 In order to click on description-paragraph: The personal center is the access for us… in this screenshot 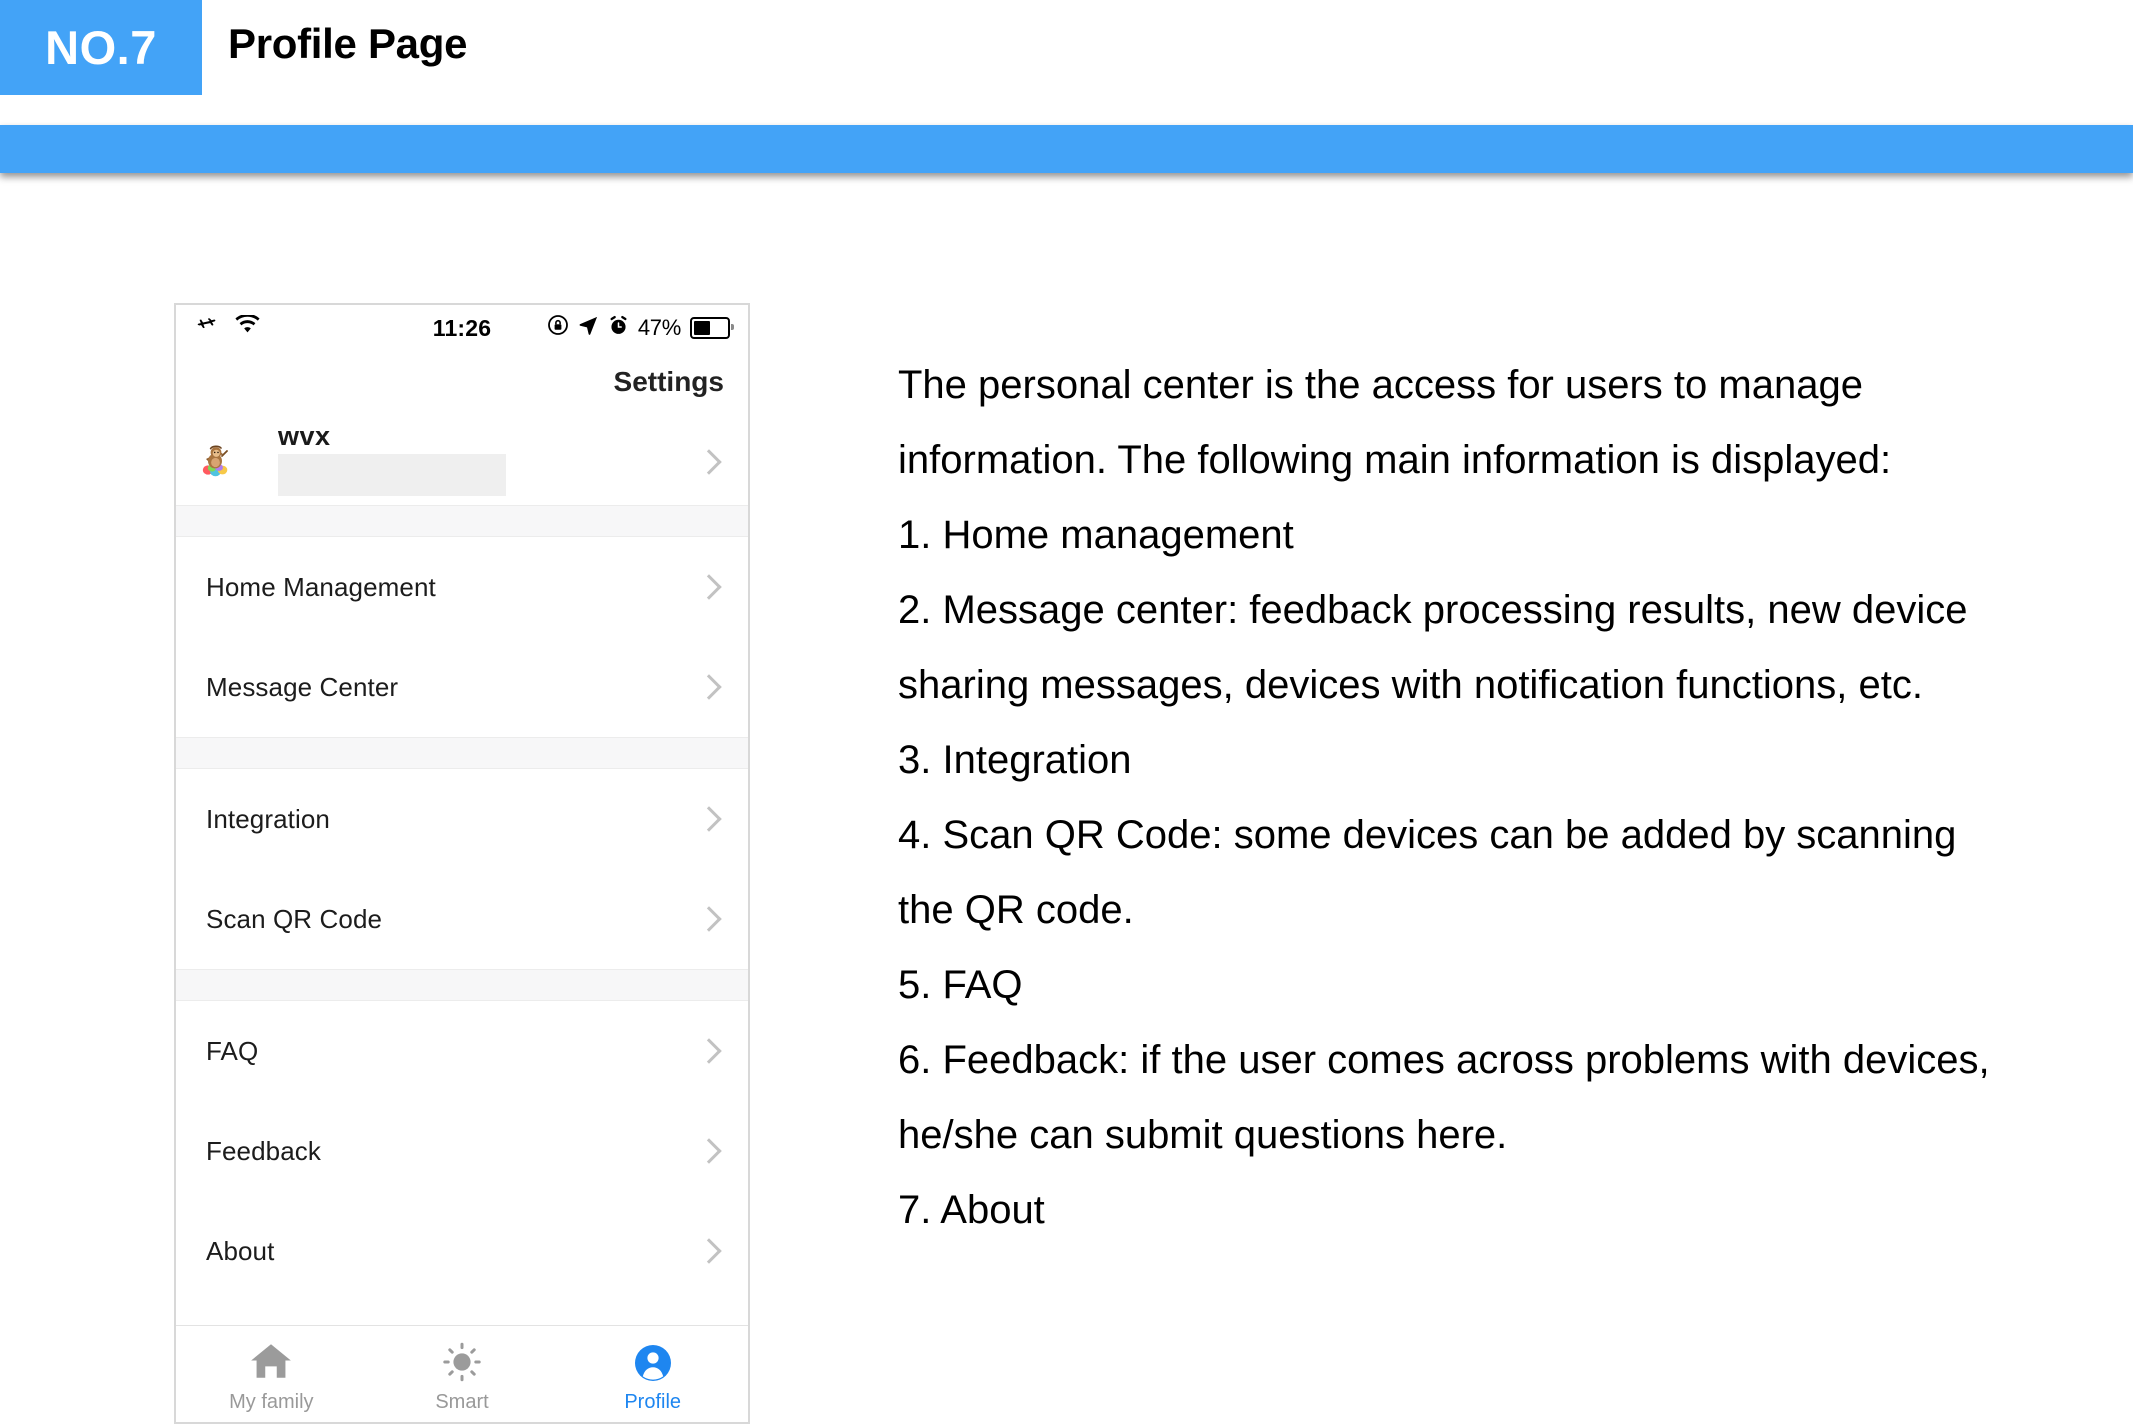, I will do `click(1395, 422)`.